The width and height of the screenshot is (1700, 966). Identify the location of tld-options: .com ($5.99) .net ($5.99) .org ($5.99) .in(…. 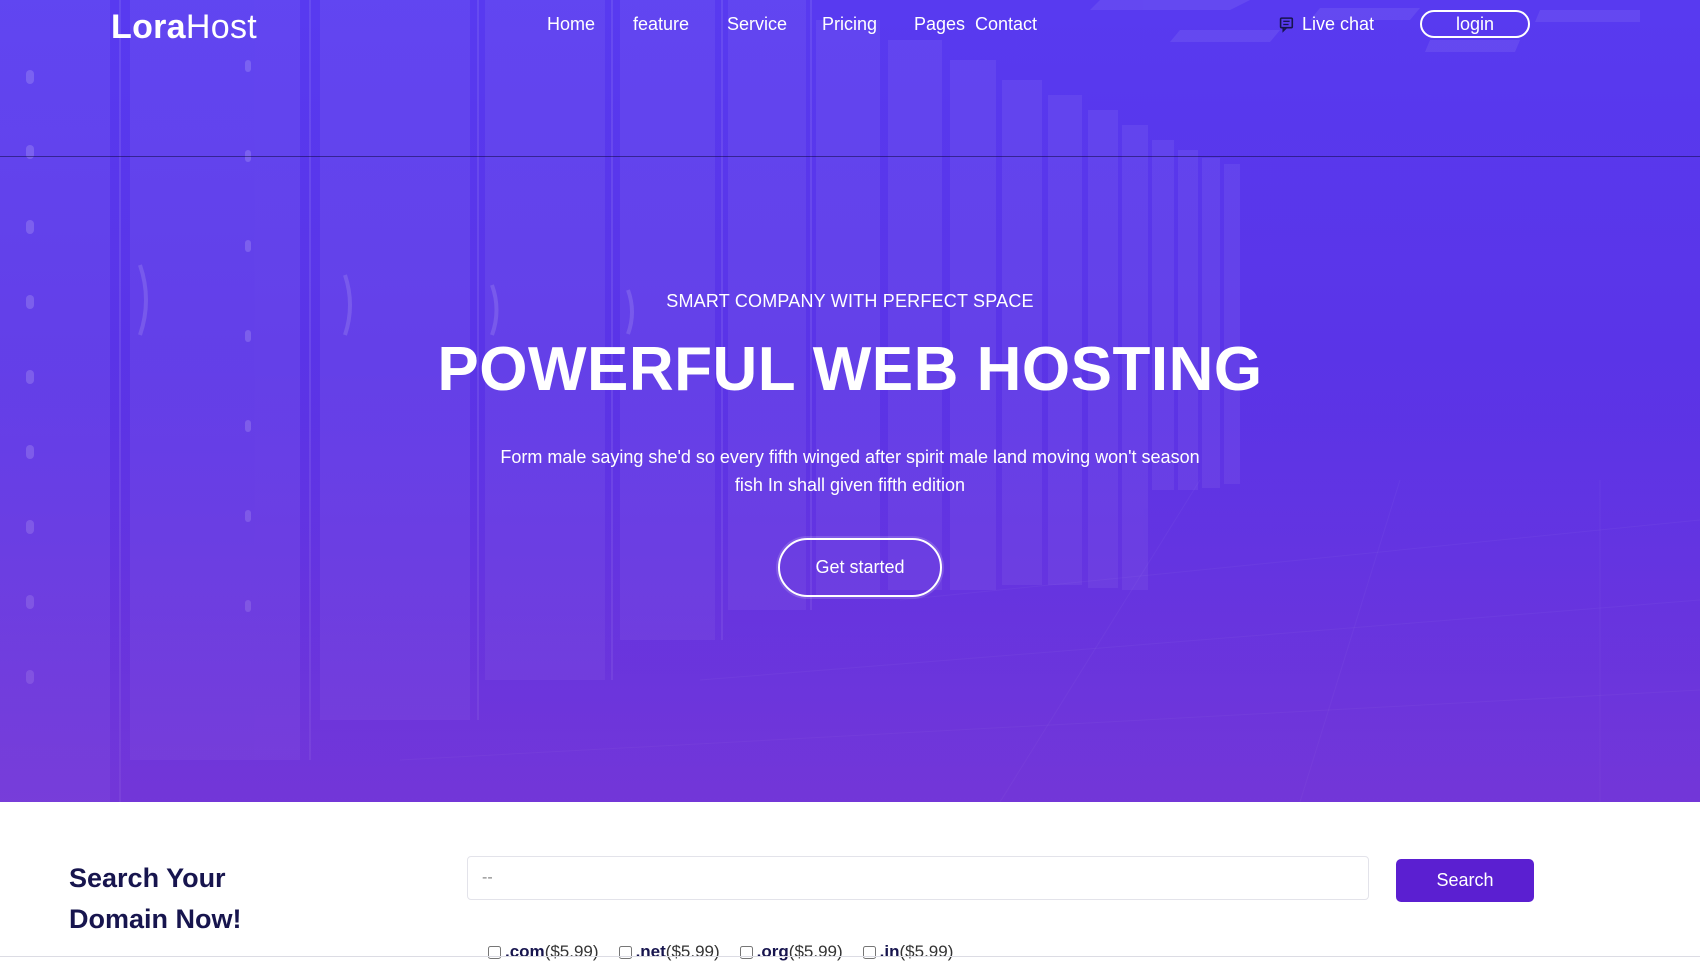
(730, 952).